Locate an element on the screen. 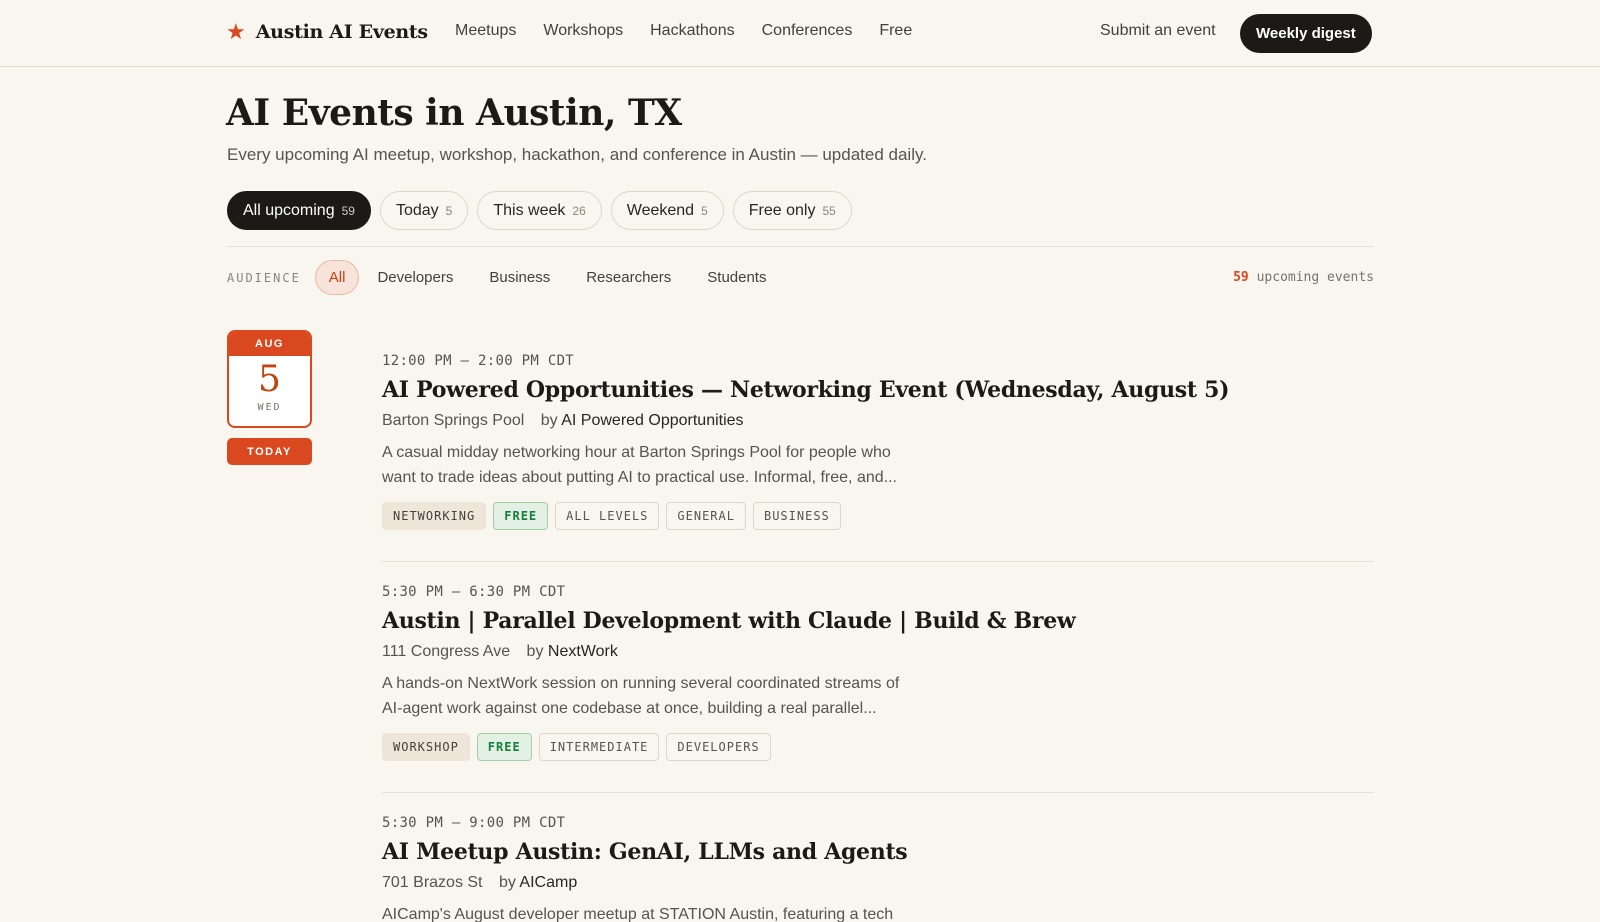 The height and width of the screenshot is (922, 1600). date-day: 5 is located at coordinates (269, 379).